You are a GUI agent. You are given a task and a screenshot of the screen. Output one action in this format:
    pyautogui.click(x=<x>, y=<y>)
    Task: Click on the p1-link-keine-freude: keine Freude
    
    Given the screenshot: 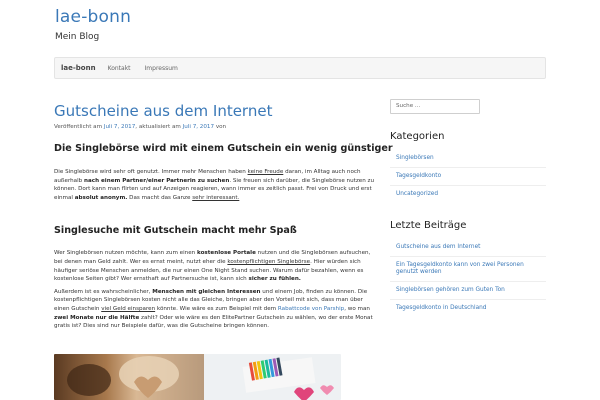 What is the action you would take?
    pyautogui.click(x=266, y=172)
    